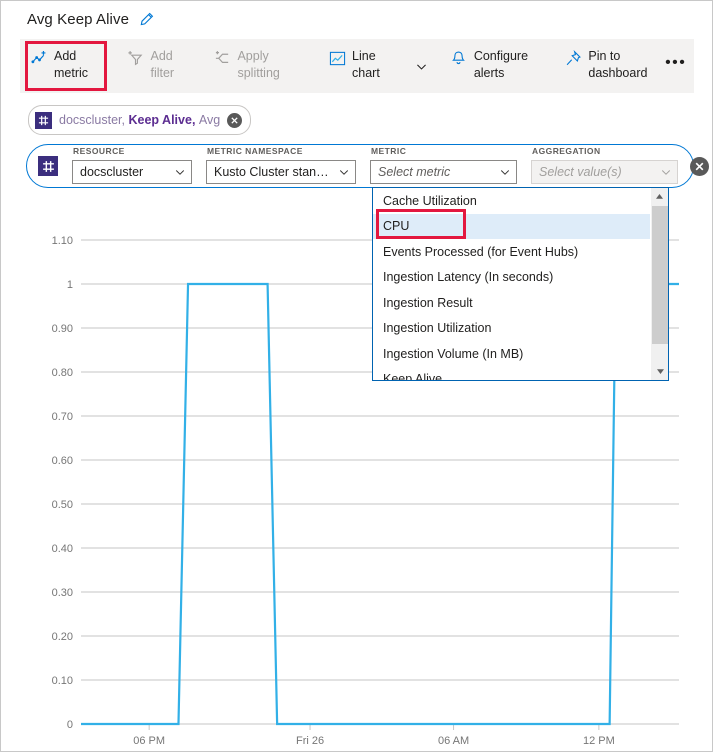 Image resolution: width=713 pixels, height=752 pixels. Describe the element at coordinates (71, 64) in the screenshot. I see `add-metric-label: Add metric` at that location.